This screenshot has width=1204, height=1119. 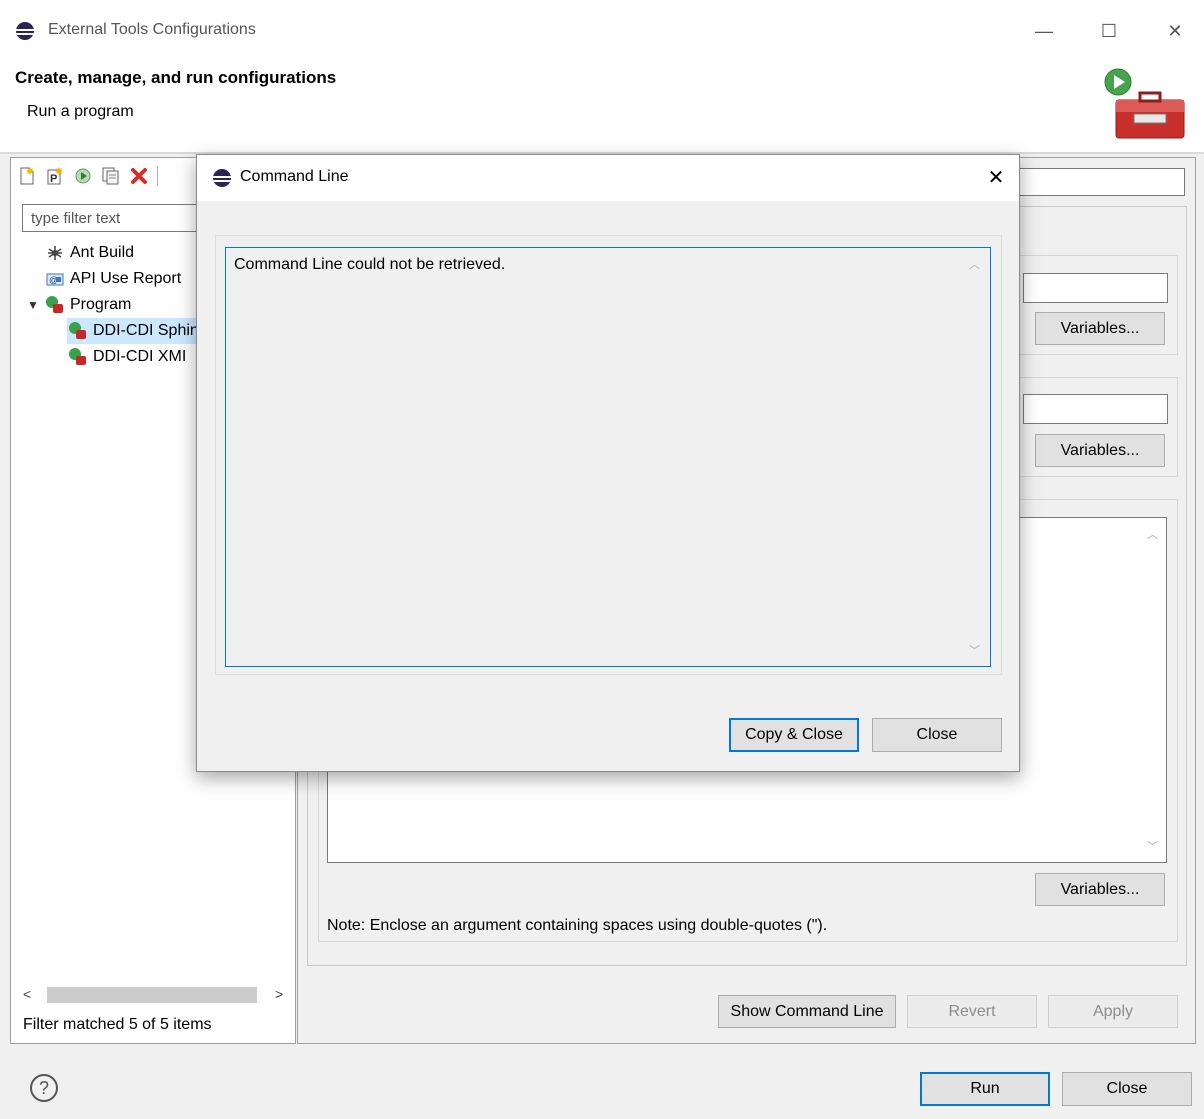 What do you see at coordinates (602, 31) in the screenshot?
I see `window-title-bar: External Tools Configurations — ☐ ✕` at bounding box center [602, 31].